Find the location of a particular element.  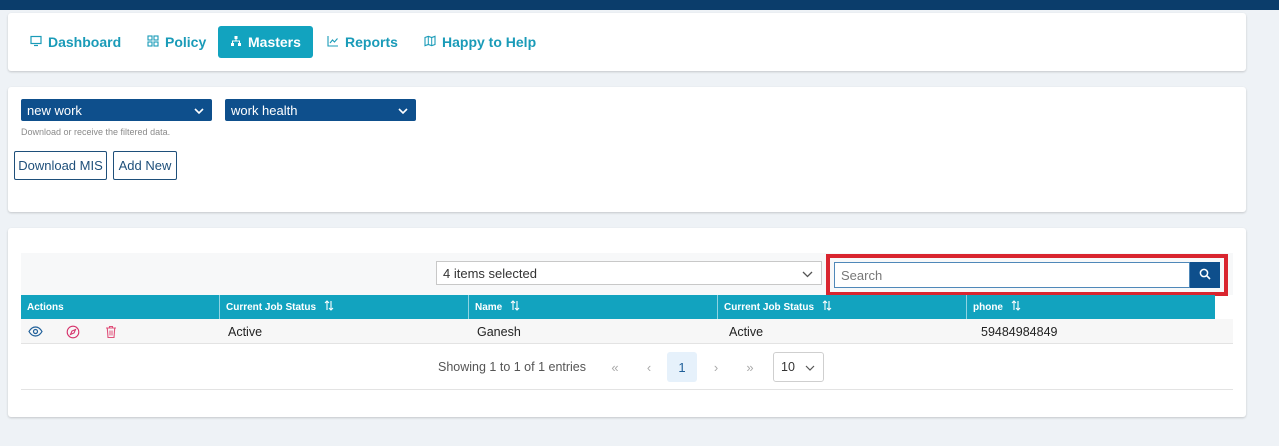

cell-job-status: Active is located at coordinates (245, 331).